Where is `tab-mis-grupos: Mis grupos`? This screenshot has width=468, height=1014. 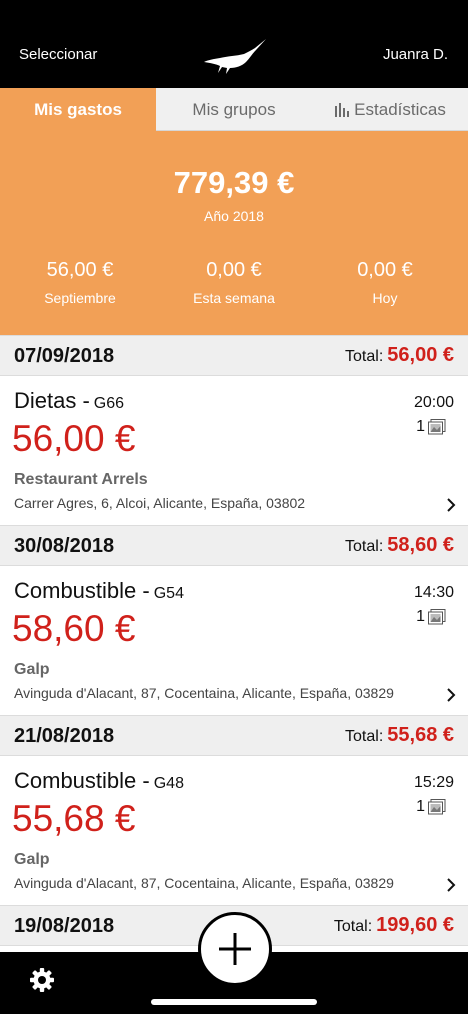 tab-mis-grupos: Mis grupos is located at coordinates (234, 109).